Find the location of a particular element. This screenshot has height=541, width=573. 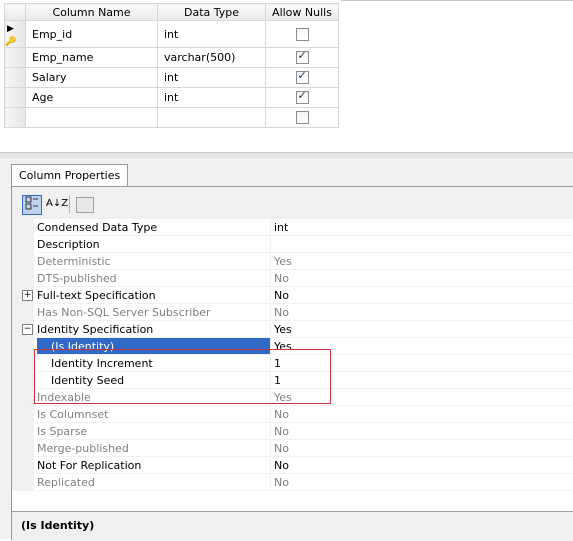

property-name: (Is Identity) is located at coordinates (154, 346).